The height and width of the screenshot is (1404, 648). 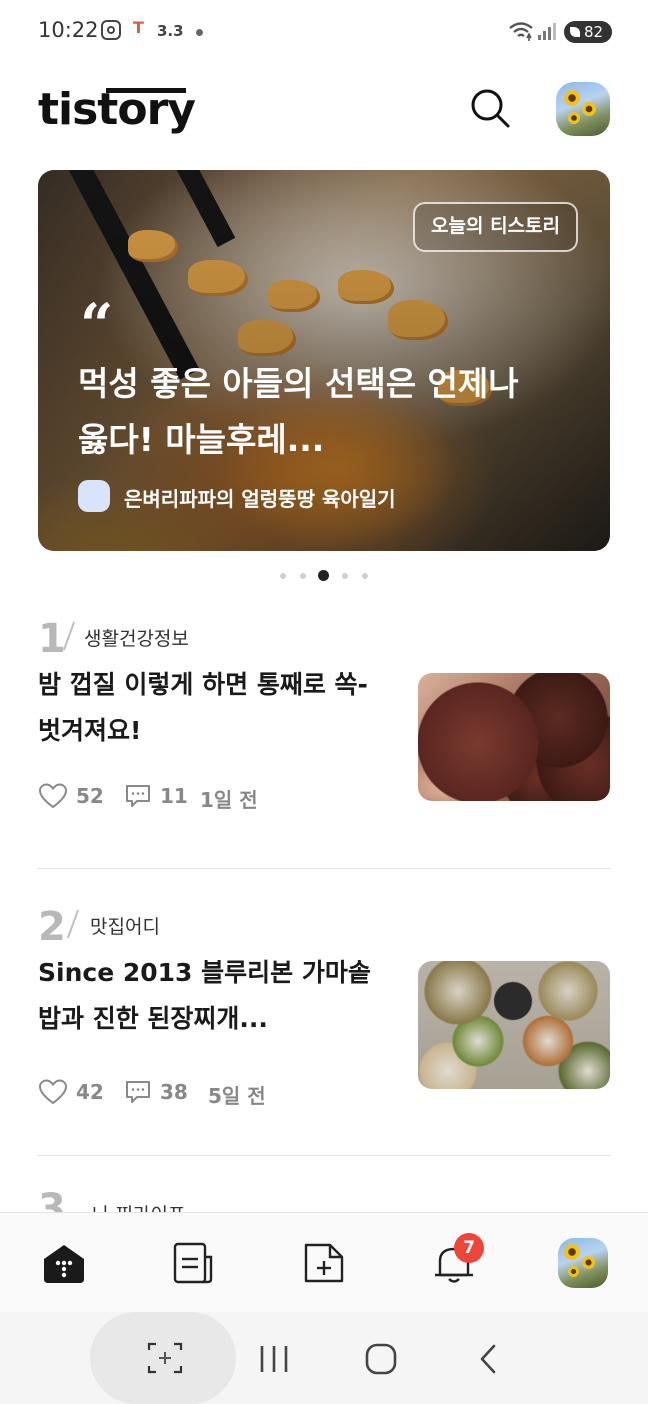 I want to click on notification-dot-icon, so click(x=199, y=32).